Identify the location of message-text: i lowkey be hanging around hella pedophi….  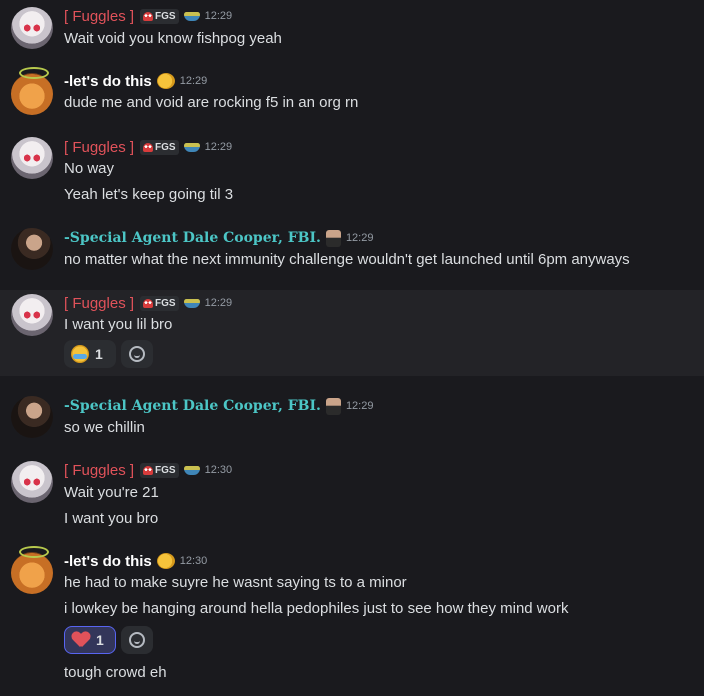
(316, 608).